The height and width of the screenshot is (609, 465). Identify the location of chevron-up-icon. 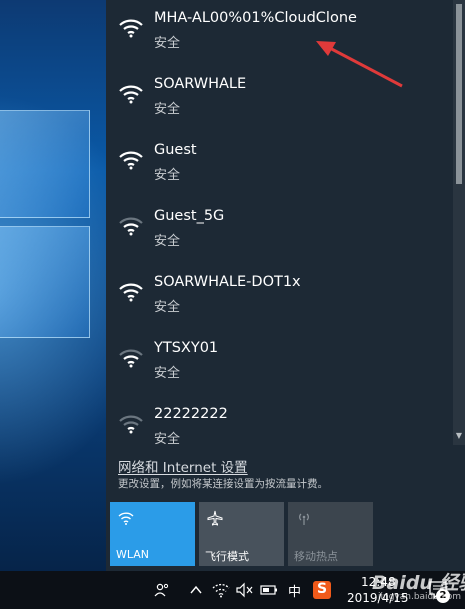
(196, 590).